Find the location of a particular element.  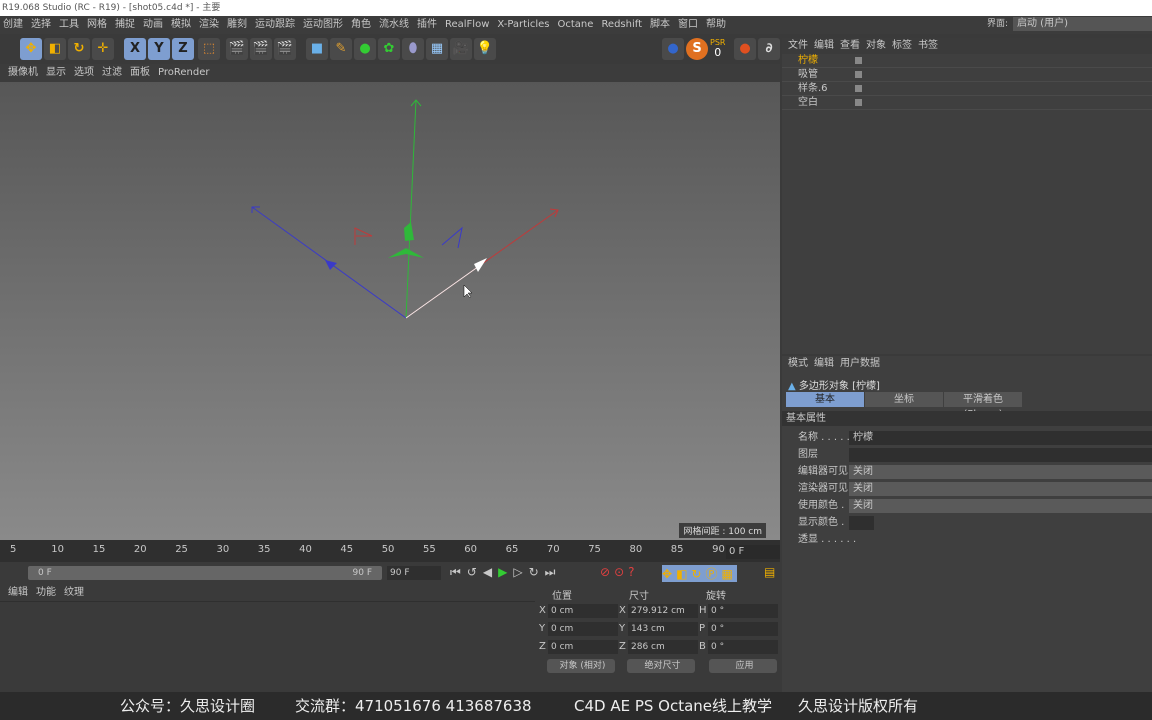

subdivision-icon: ● is located at coordinates (365, 49).